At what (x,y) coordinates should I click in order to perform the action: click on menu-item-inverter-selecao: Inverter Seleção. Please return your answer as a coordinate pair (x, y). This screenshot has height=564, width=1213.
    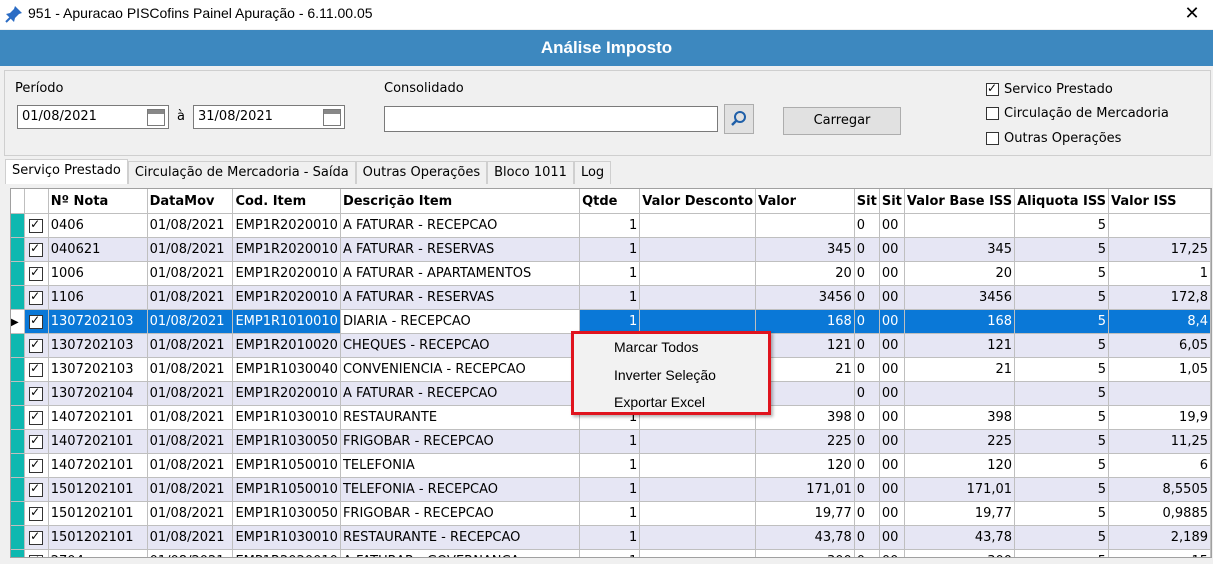
    Looking at the image, I should click on (665, 375).